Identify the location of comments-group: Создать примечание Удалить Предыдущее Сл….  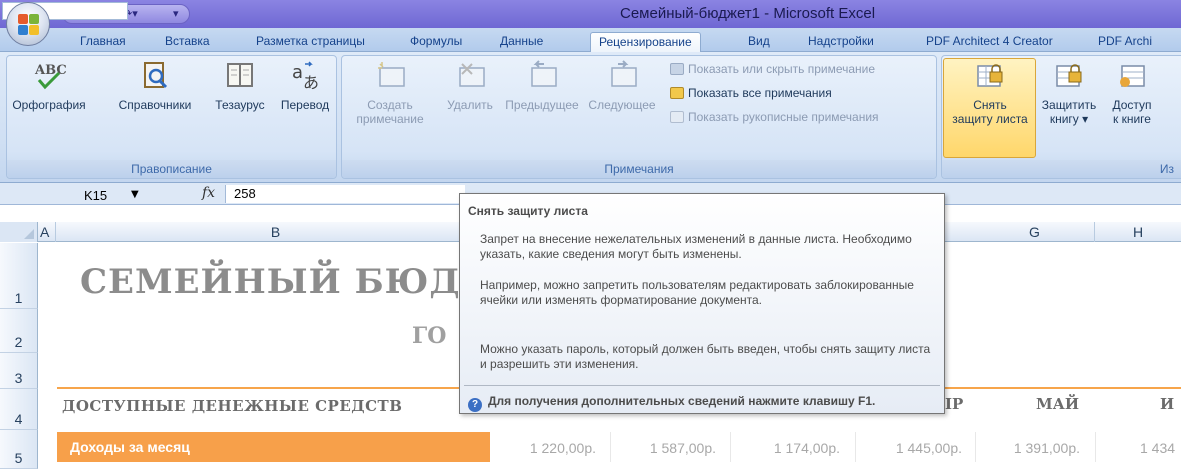
(639, 117).